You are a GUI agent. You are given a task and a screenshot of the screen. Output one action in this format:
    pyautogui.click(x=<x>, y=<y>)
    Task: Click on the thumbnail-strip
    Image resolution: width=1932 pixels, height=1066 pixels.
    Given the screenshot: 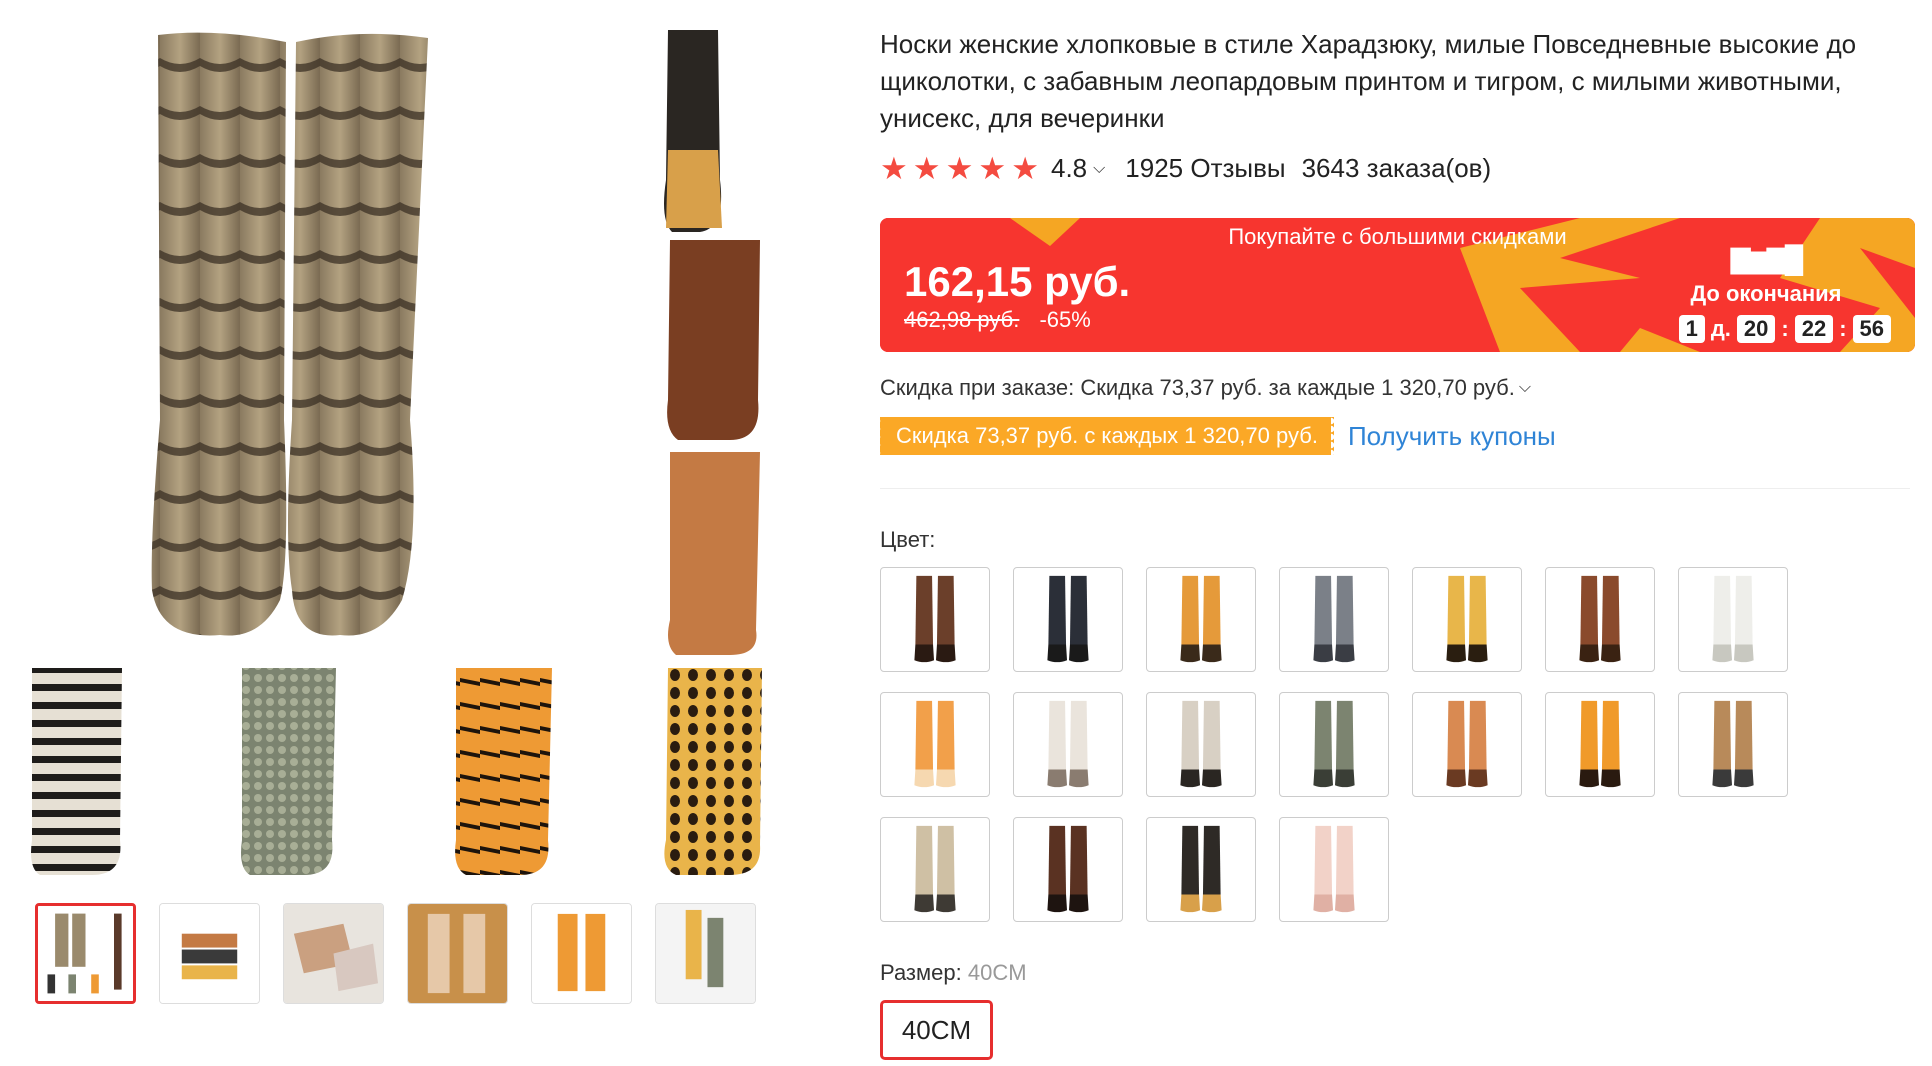 What is the action you would take?
    pyautogui.click(x=395, y=953)
    